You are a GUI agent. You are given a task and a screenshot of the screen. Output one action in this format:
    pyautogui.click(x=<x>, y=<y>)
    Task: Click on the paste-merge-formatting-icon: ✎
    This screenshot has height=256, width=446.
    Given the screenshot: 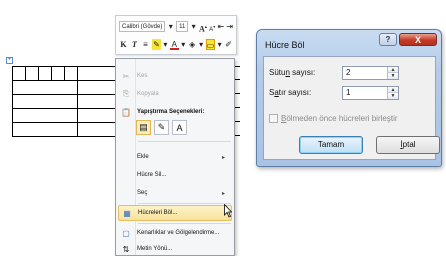 What is the action you would take?
    pyautogui.click(x=161, y=127)
    